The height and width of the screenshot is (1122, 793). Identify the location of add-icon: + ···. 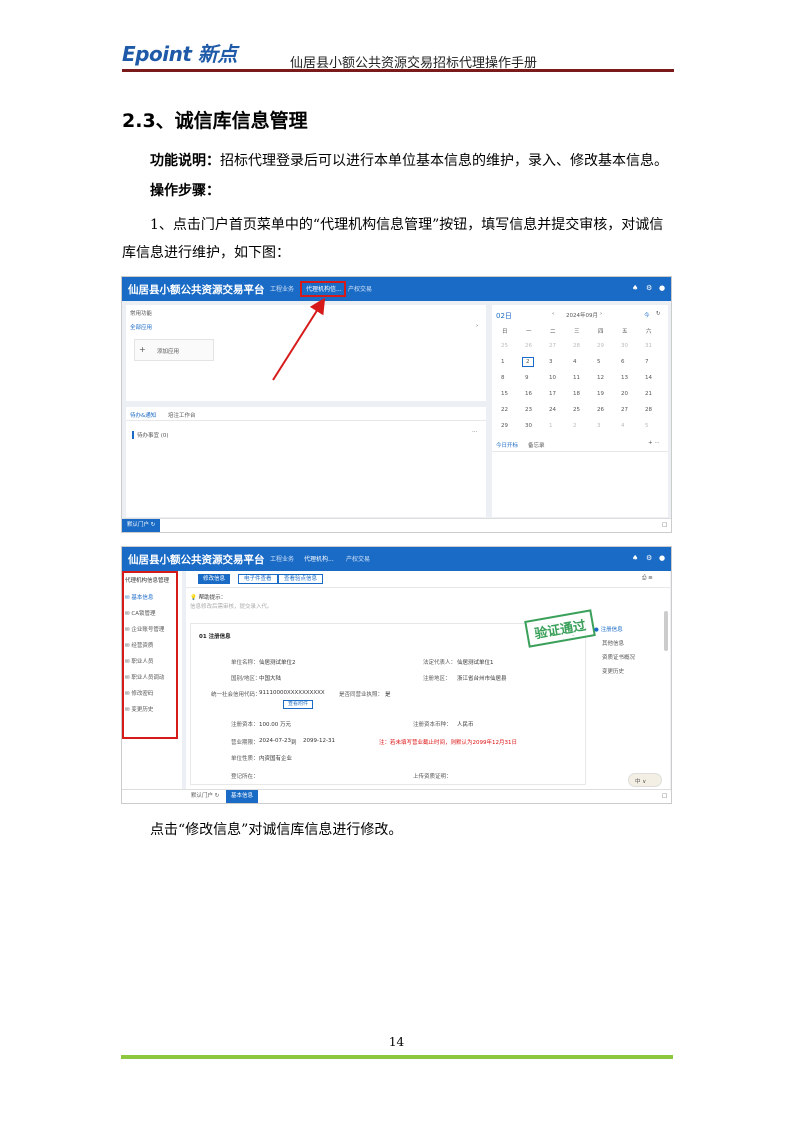
(654, 443).